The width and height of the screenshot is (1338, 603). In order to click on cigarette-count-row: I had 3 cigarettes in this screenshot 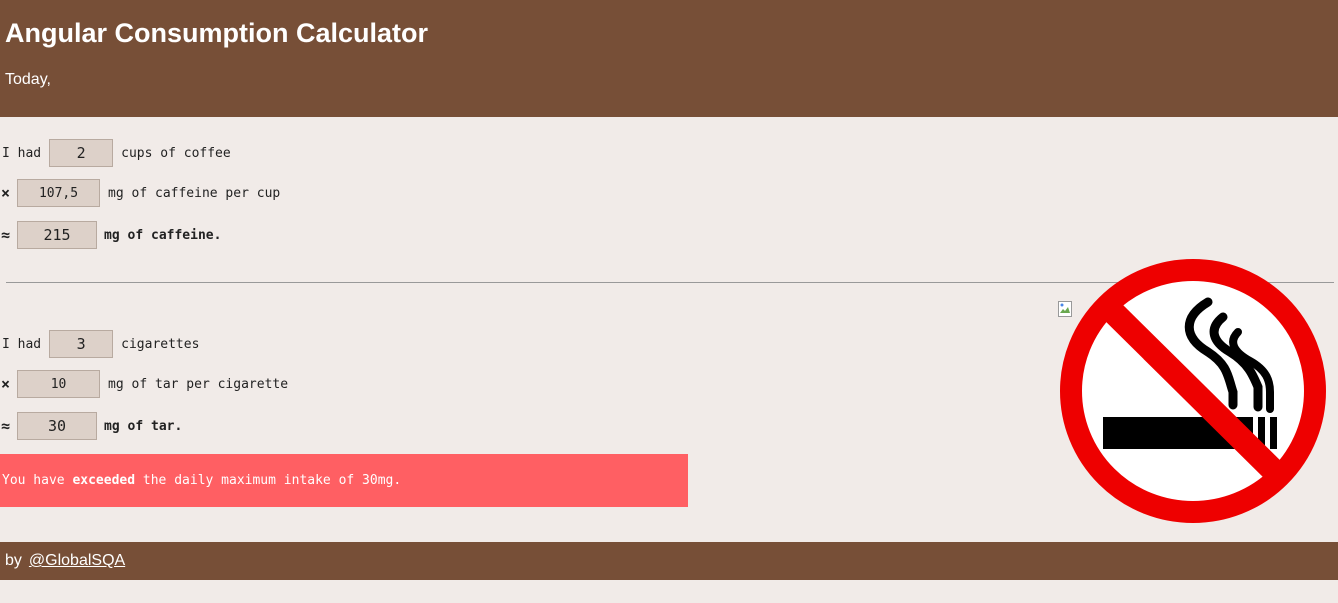, I will do `click(99, 344)`.